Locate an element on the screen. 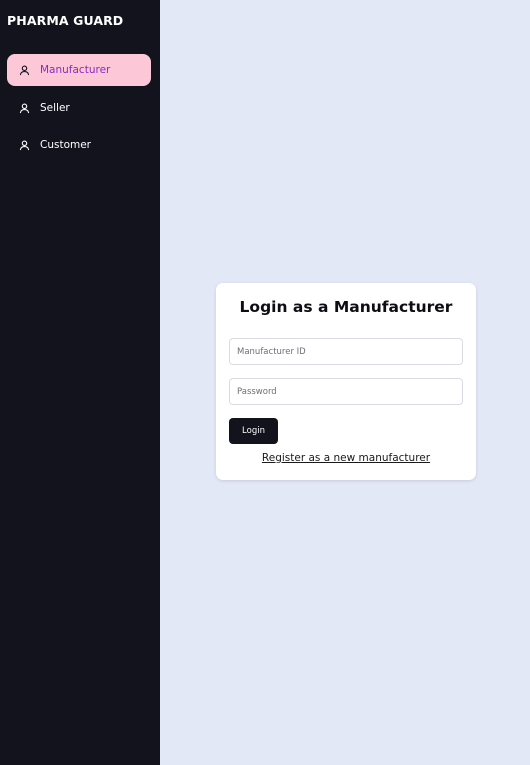 Image resolution: width=530 pixels, height=765 pixels. sidebar-item-manufacturer: Manufacturer is located at coordinates (79, 70).